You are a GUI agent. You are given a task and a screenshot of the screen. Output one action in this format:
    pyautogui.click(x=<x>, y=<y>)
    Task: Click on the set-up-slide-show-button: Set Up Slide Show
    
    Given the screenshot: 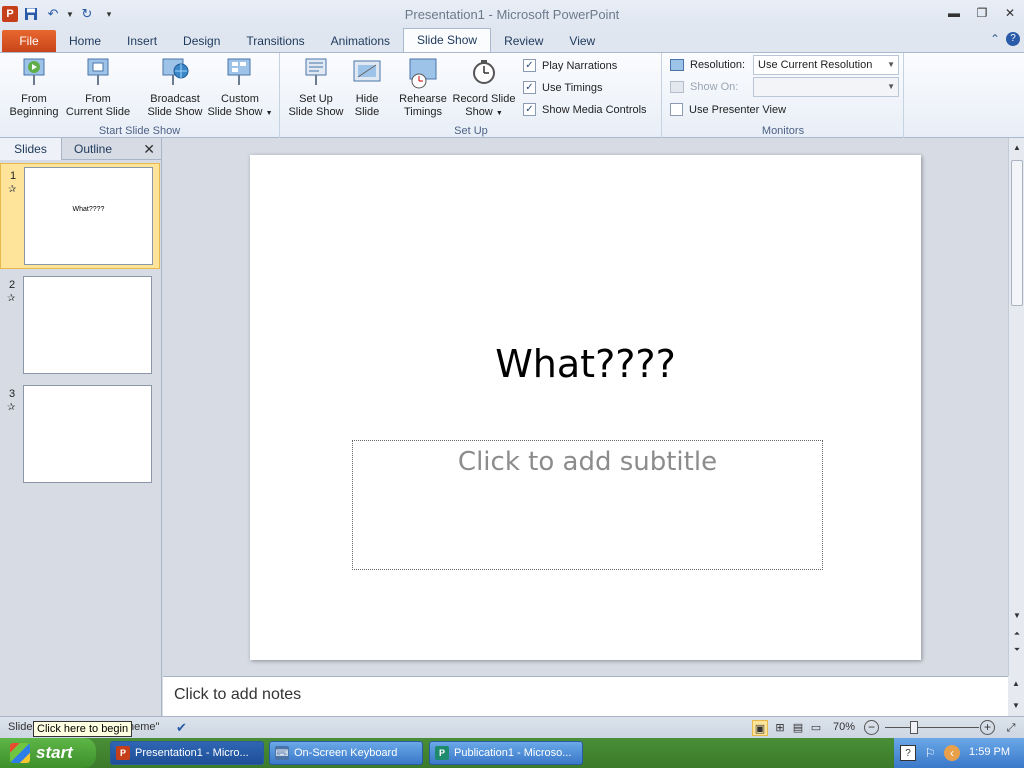 What is the action you would take?
    pyautogui.click(x=316, y=88)
    